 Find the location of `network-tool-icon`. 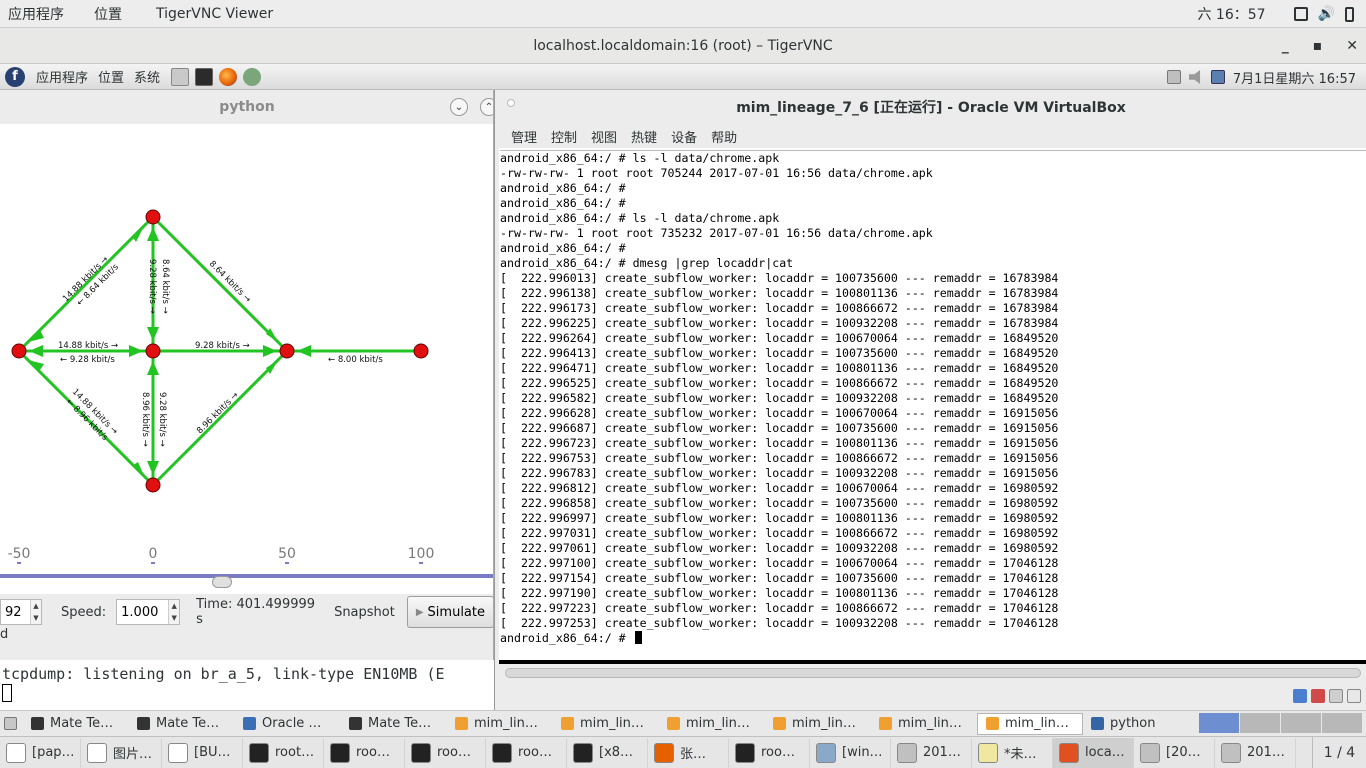

network-tool-icon is located at coordinates (252, 76).